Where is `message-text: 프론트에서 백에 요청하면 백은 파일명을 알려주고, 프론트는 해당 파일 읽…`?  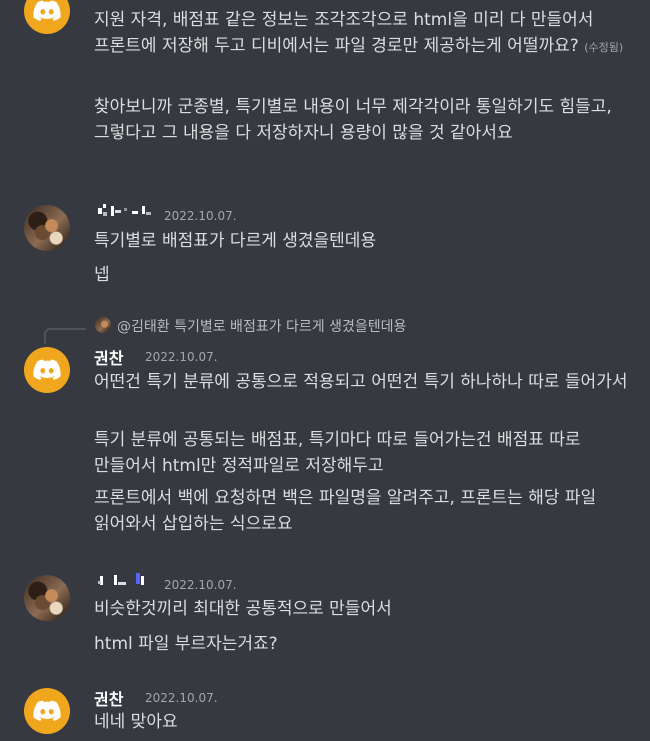
message-text: 프론트에서 백에 요청하면 백은 파일명을 알려주고, 프론트는 해당 파일 읽… is located at coordinates (345, 511).